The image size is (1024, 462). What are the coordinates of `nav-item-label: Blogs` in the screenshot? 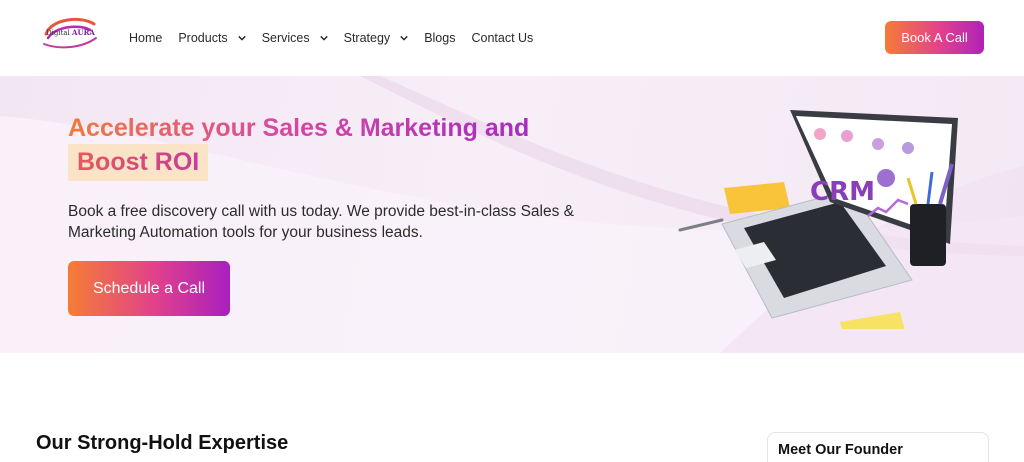 It's located at (440, 38).